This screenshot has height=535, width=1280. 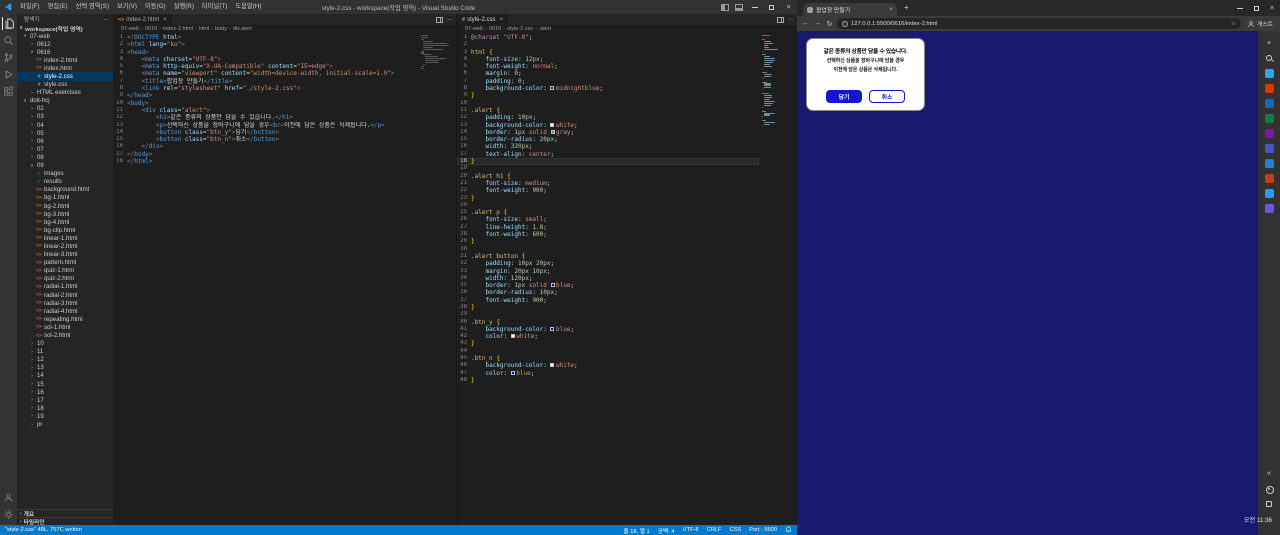 I want to click on outlook-icon, so click(x=1269, y=103).